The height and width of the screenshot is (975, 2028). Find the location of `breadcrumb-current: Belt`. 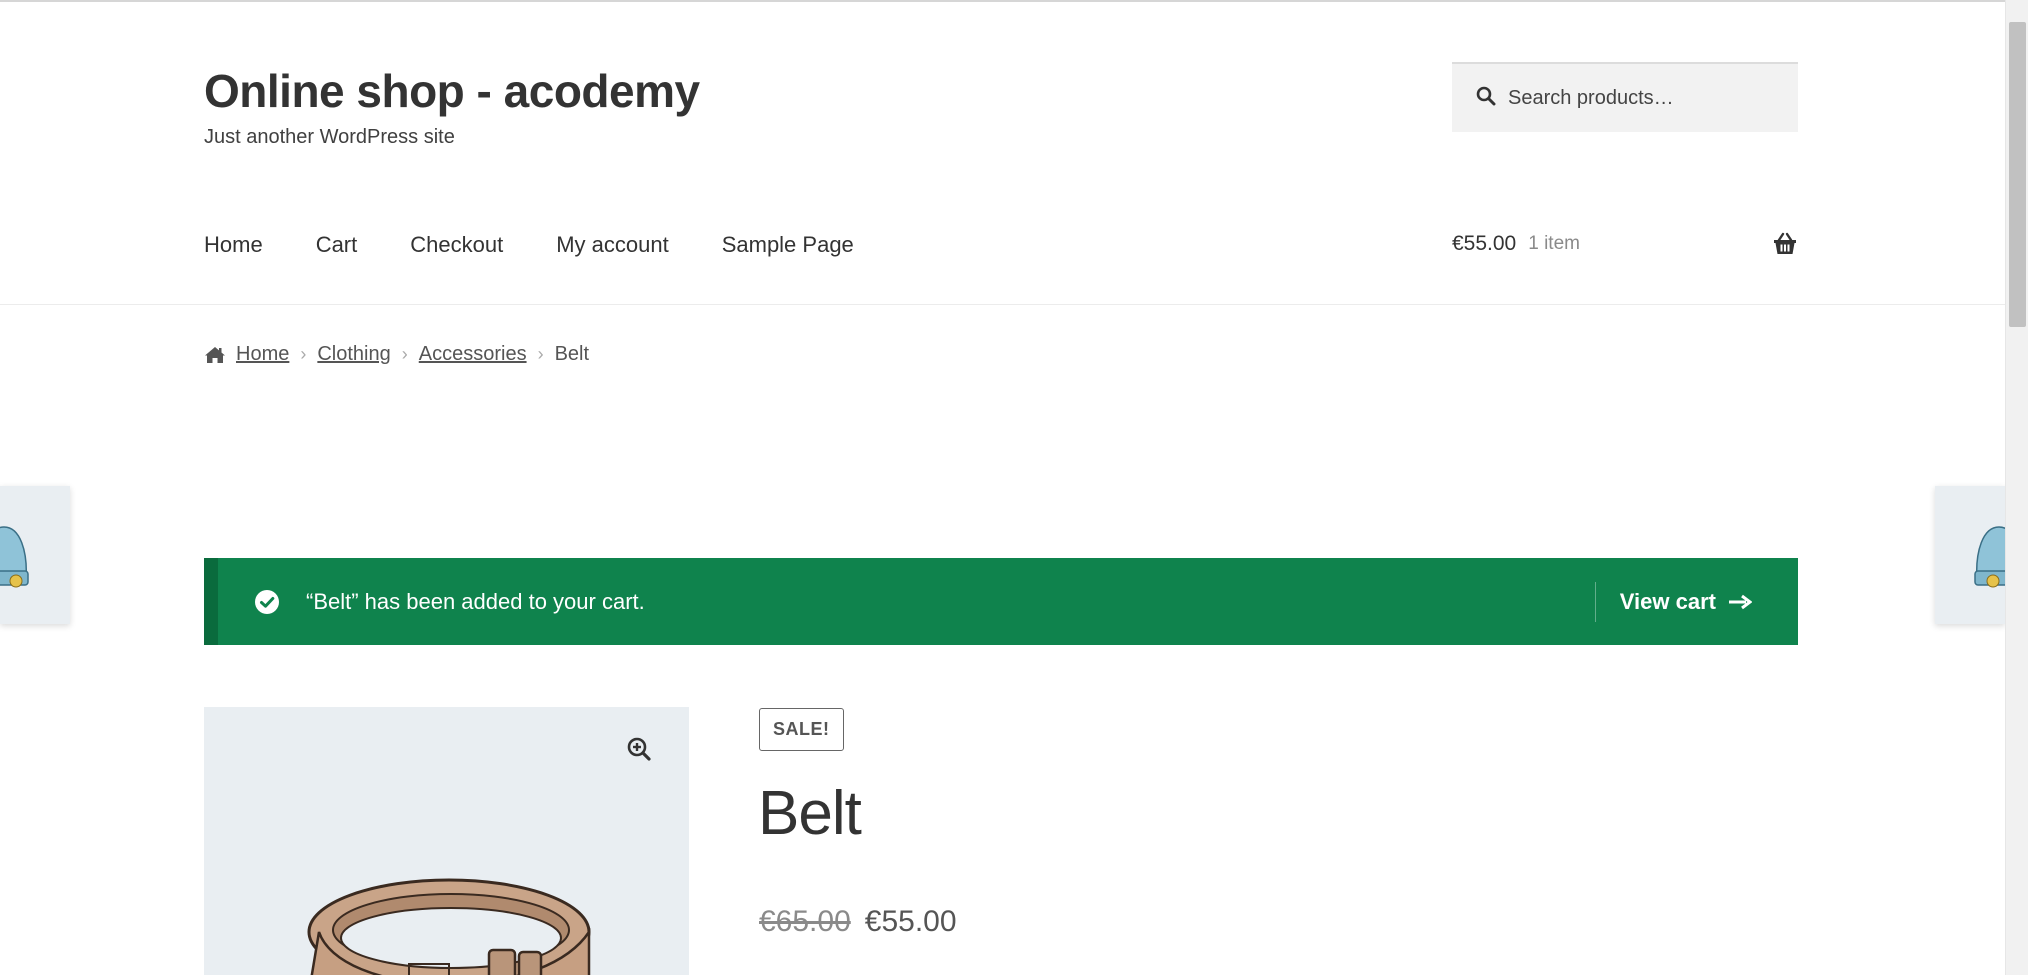

breadcrumb-current: Belt is located at coordinates (572, 354).